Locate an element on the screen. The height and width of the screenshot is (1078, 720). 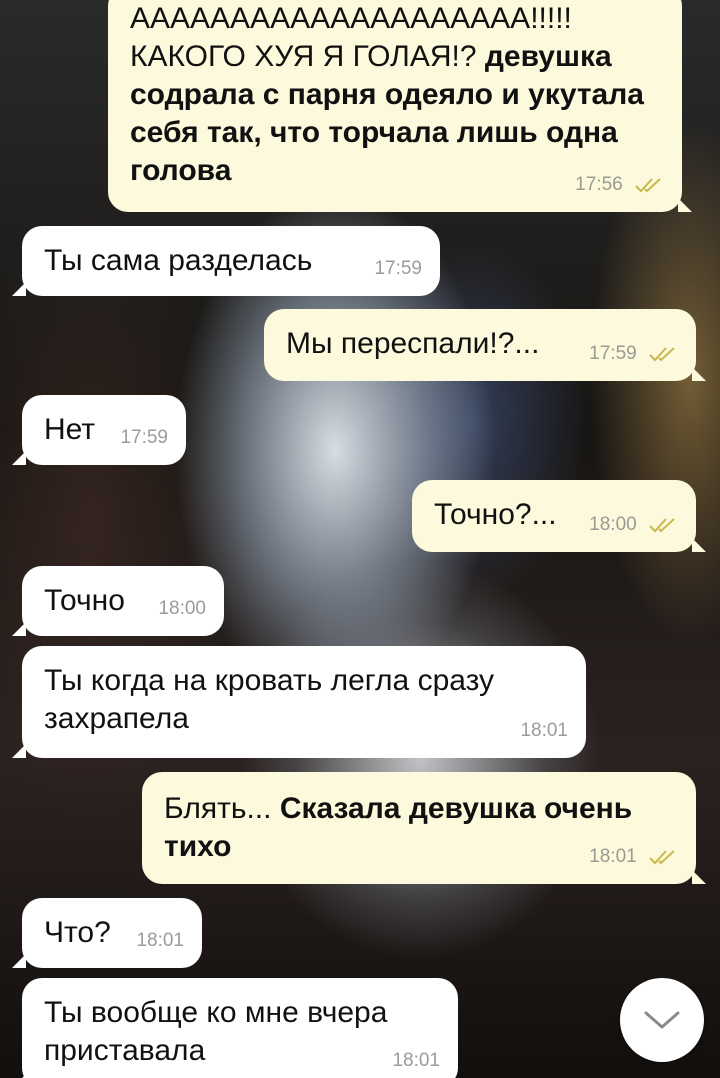
incoming-message: Ты вообще ко мне вчера приставала 18:01 is located at coordinates (235, 1028).